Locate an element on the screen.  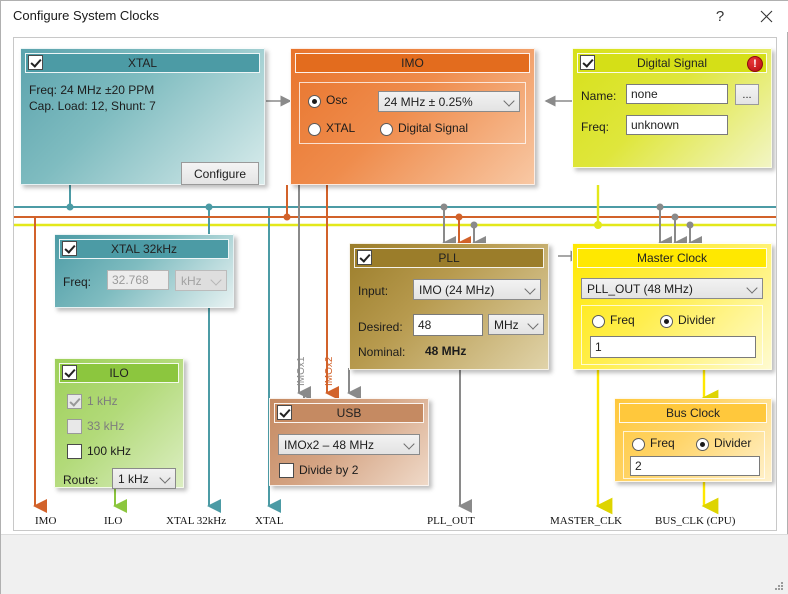
bus-clock-divider-label: Divider is located at coordinates (733, 443).